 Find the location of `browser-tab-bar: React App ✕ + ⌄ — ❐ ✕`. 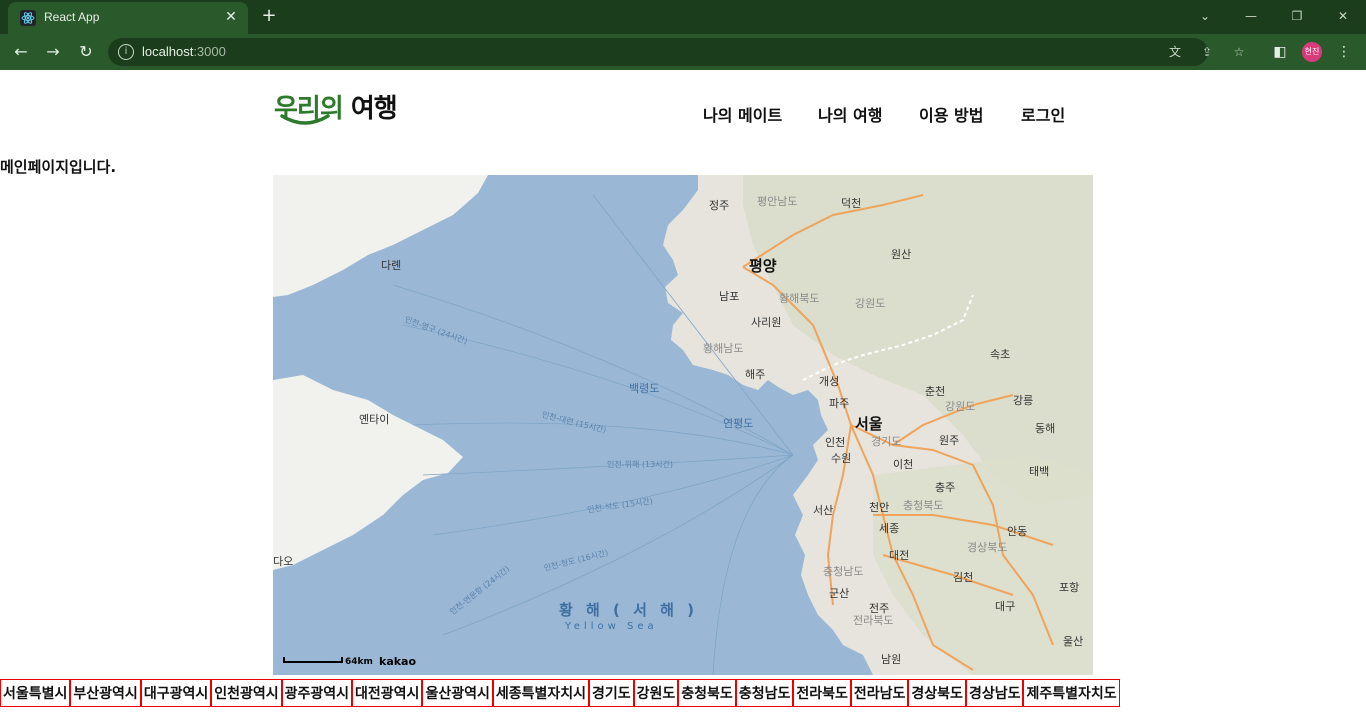

browser-tab-bar: React App ✕ + ⌄ — ❐ ✕ is located at coordinates (683, 17).